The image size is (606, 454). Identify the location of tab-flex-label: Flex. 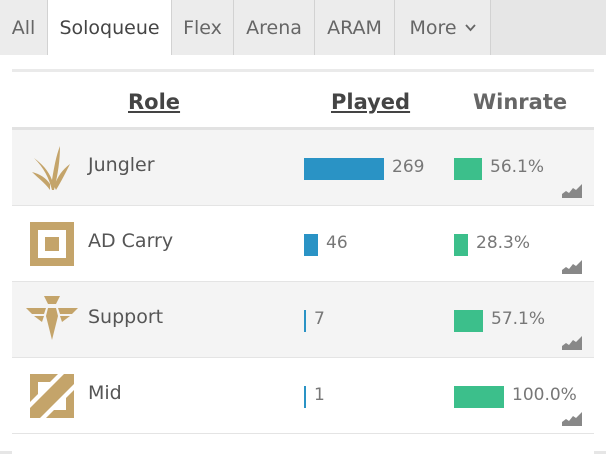
(202, 27).